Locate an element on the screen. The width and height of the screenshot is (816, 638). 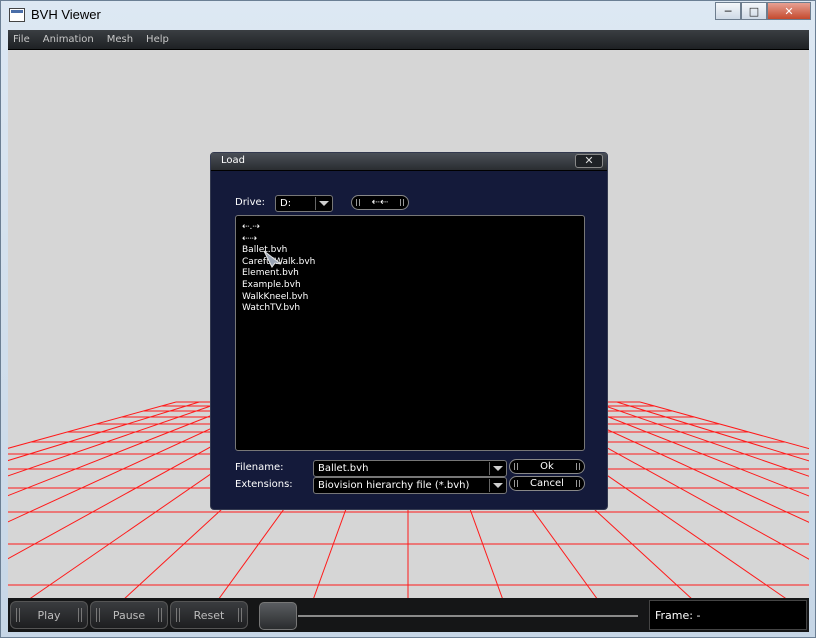
pause-label: Pause is located at coordinates (129, 615).